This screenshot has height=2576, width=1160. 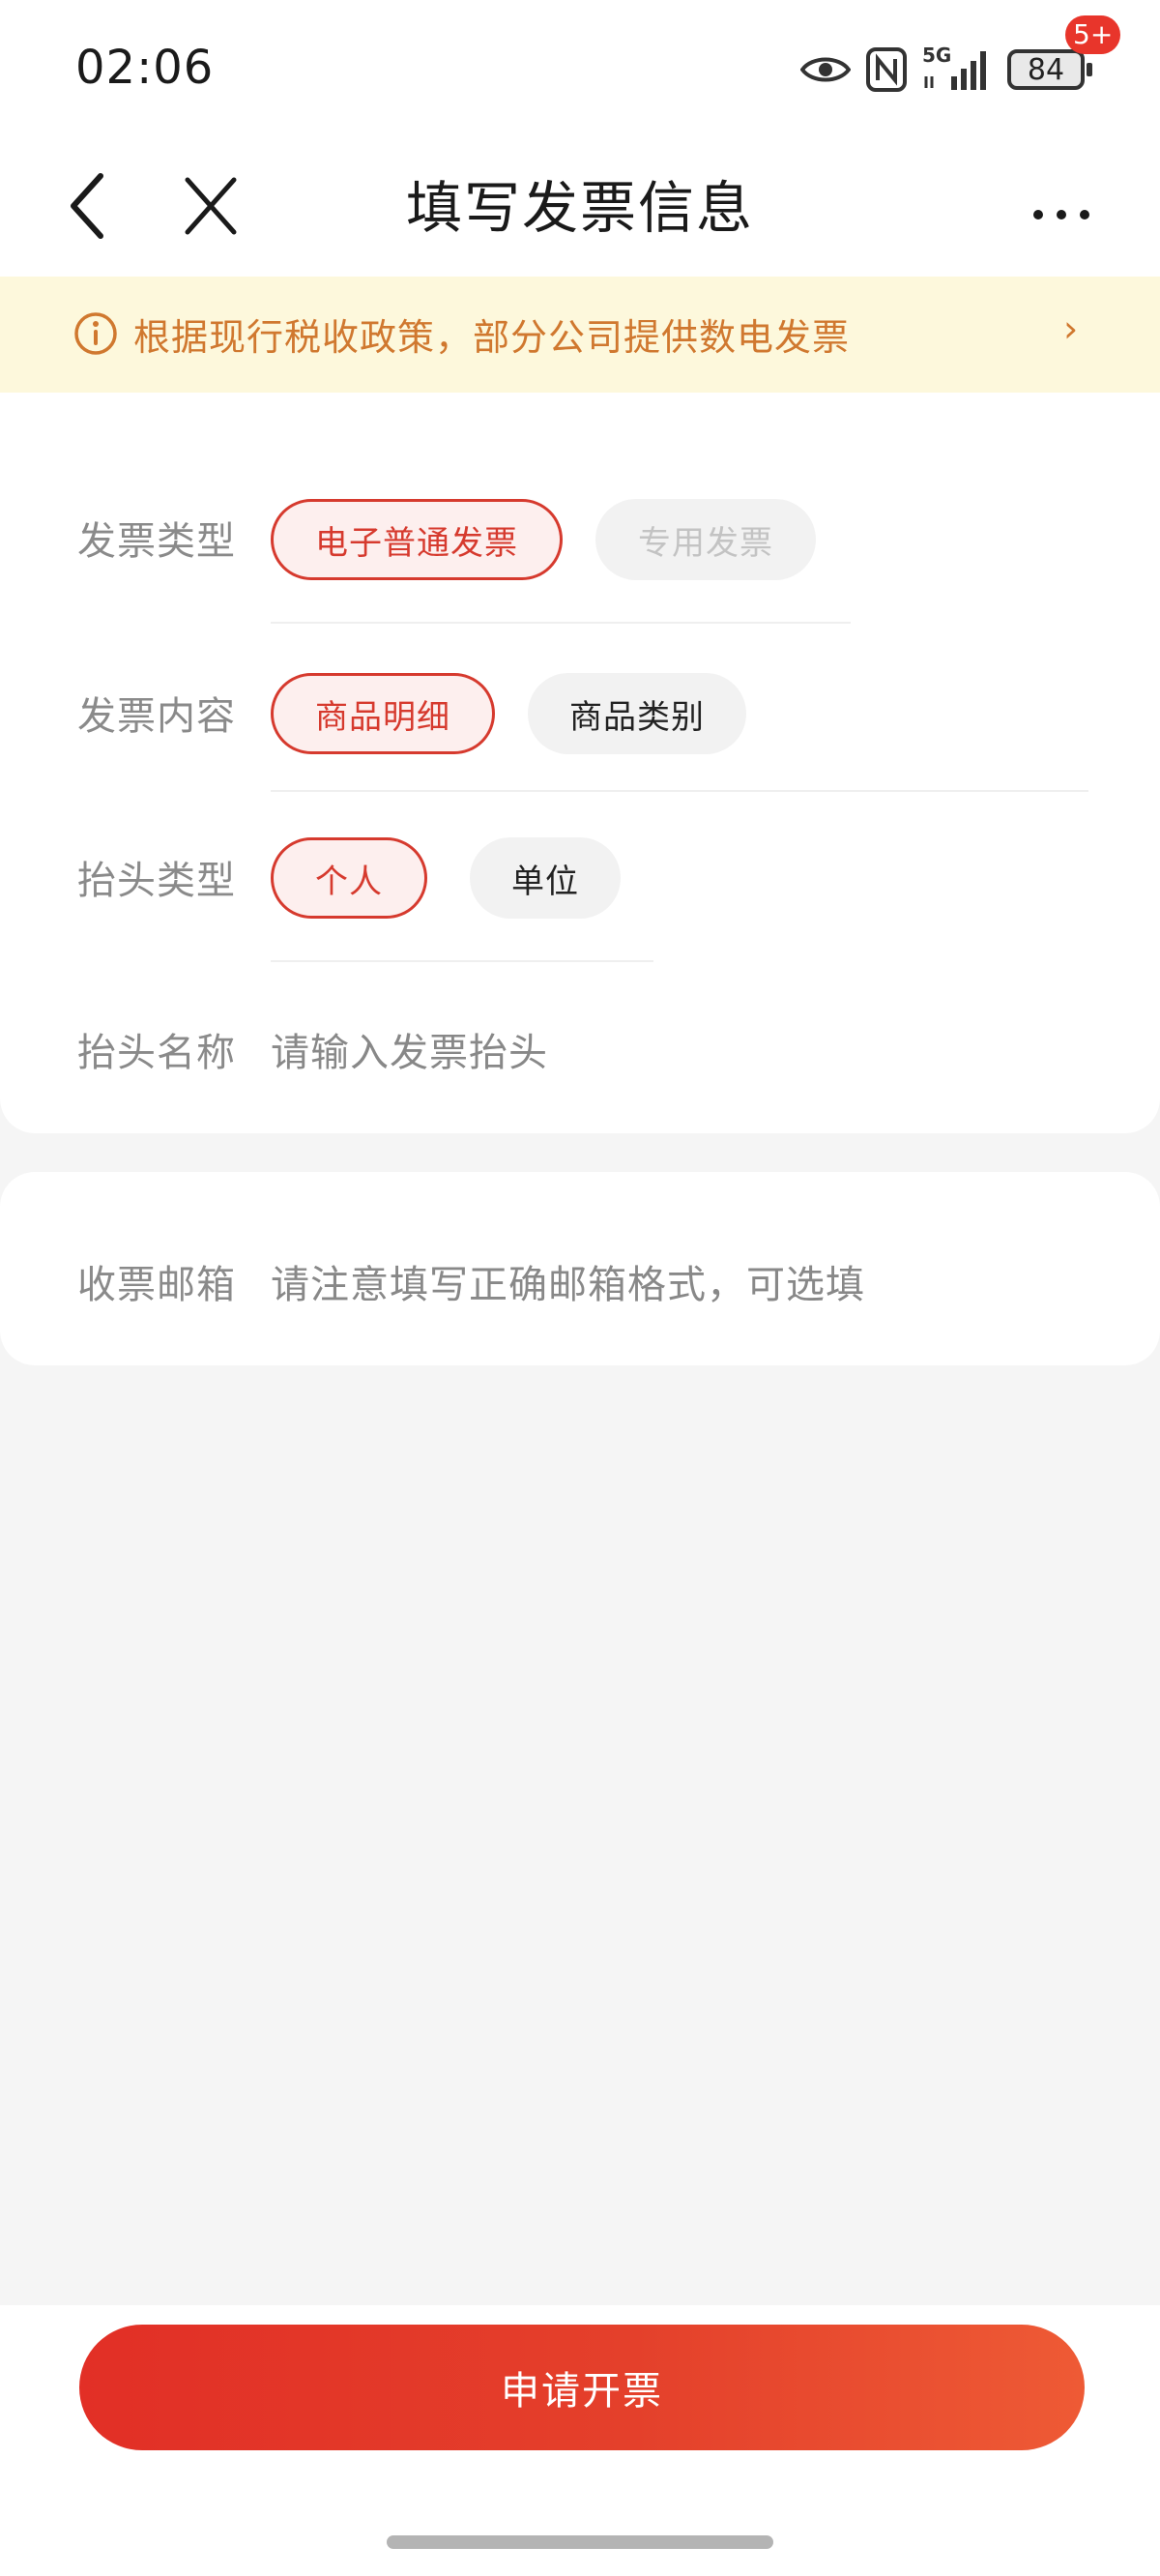 What do you see at coordinates (1093, 34) in the screenshot?
I see `notification-badge: 5+` at bounding box center [1093, 34].